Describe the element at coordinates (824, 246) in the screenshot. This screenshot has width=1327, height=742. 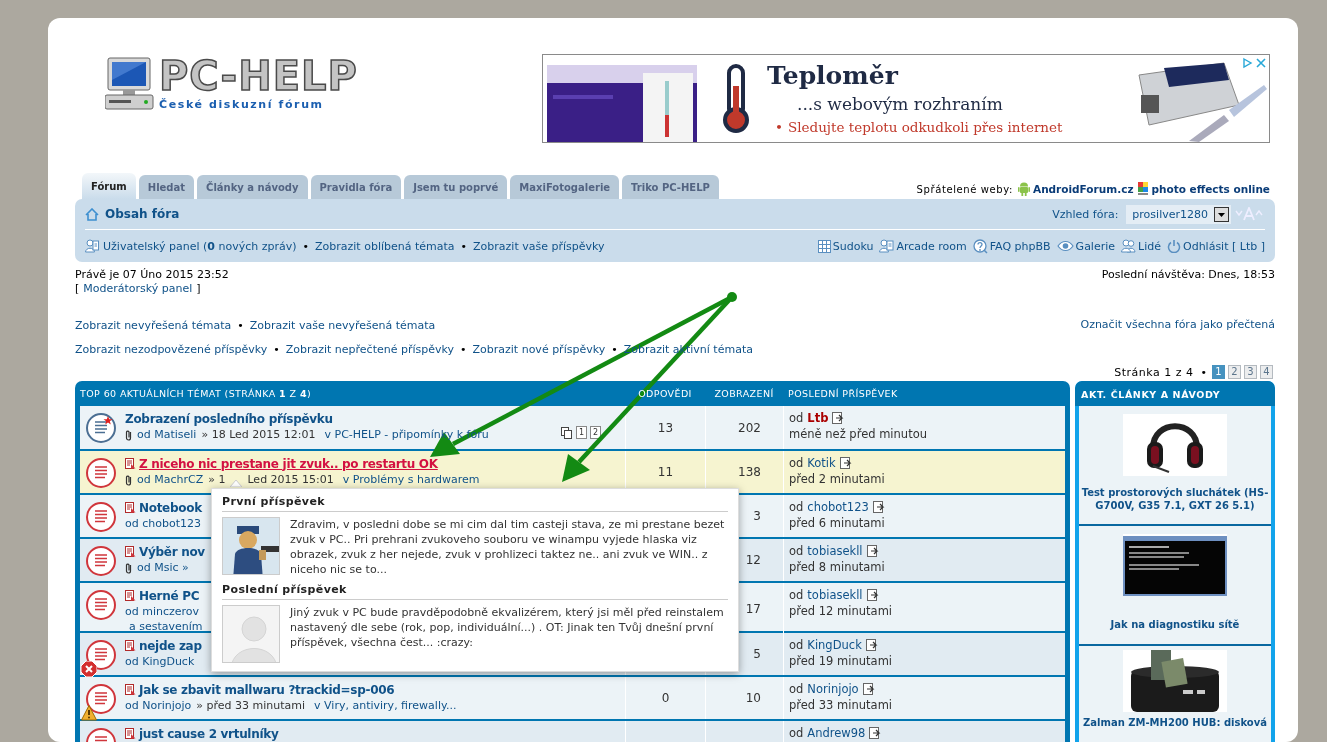
I see `grid-icon` at that location.